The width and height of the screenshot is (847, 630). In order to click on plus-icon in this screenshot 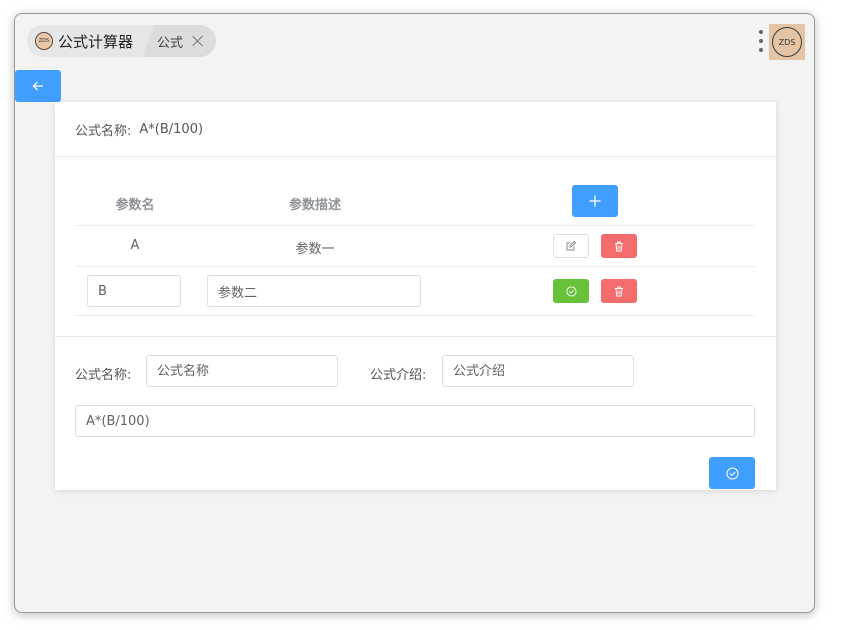, I will do `click(595, 201)`.